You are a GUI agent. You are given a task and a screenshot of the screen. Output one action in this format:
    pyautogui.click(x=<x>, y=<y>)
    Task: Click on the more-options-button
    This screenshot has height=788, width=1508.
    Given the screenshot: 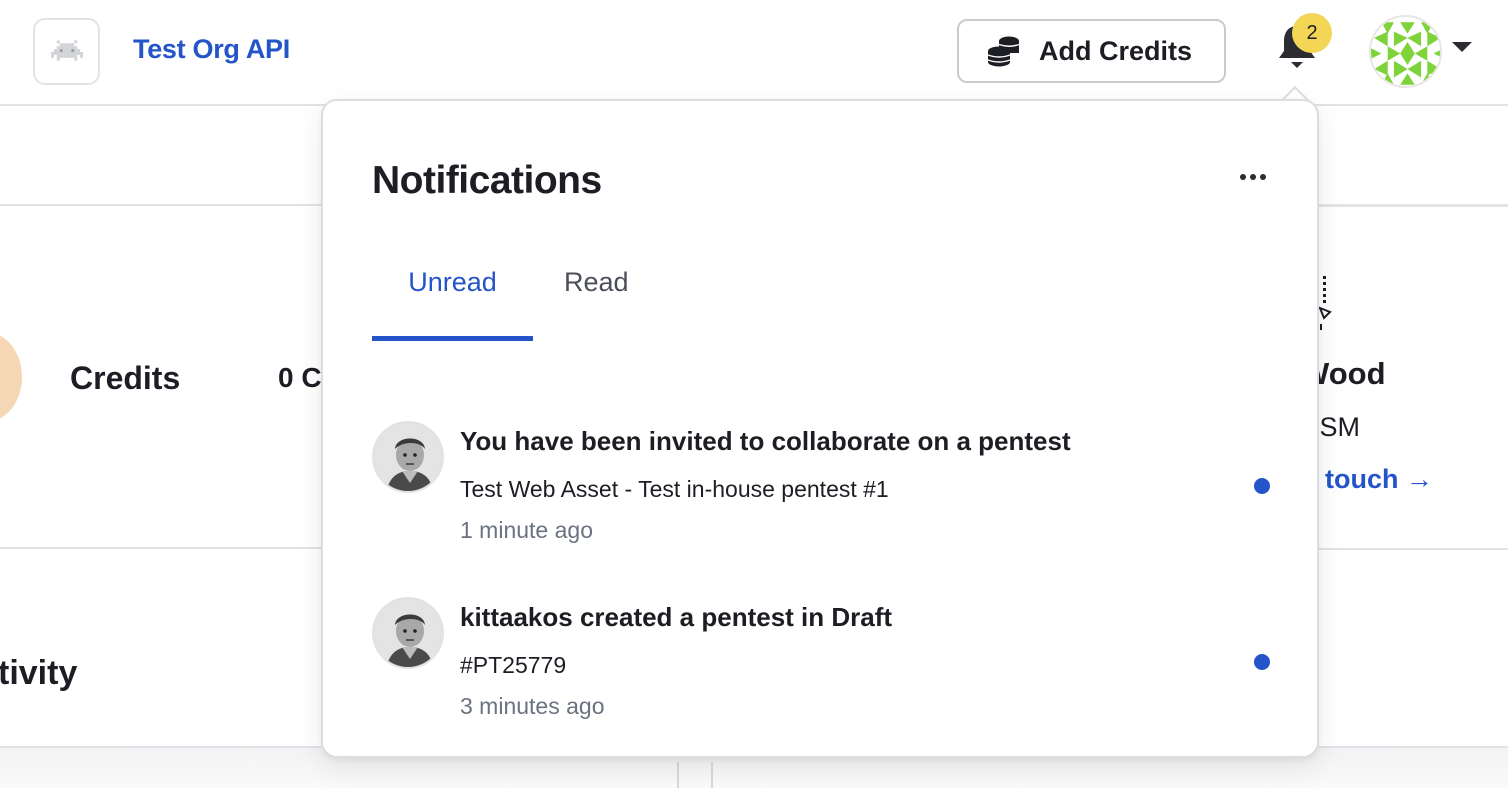 What is the action you would take?
    pyautogui.click(x=1253, y=177)
    